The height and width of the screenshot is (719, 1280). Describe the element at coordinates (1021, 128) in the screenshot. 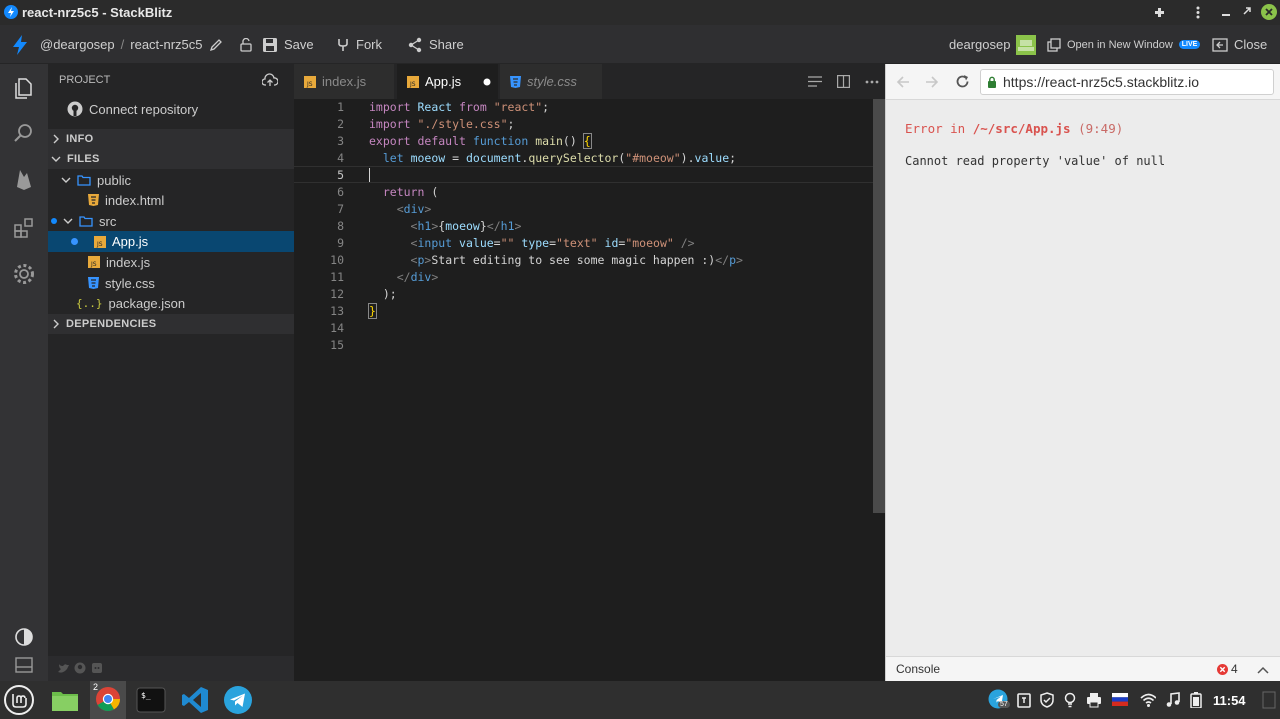

I see `error-path: /~/src/App.js` at that location.